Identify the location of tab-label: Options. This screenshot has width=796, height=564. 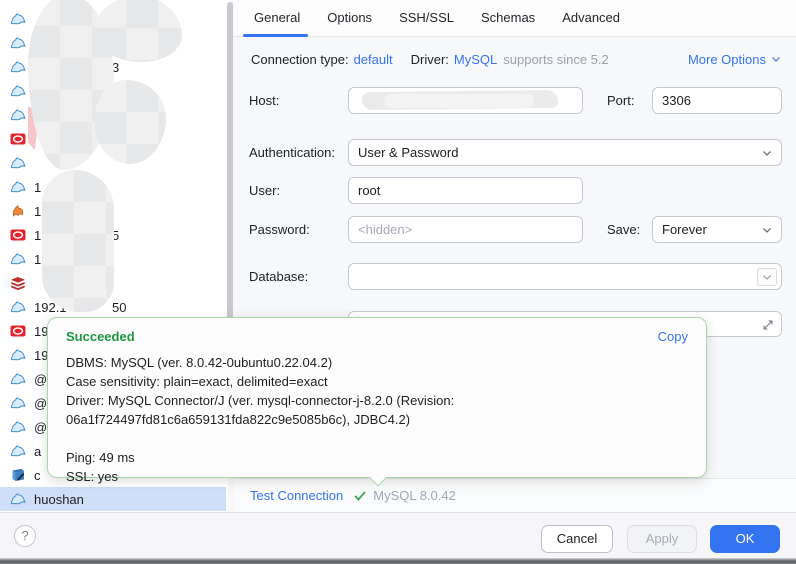
(350, 17).